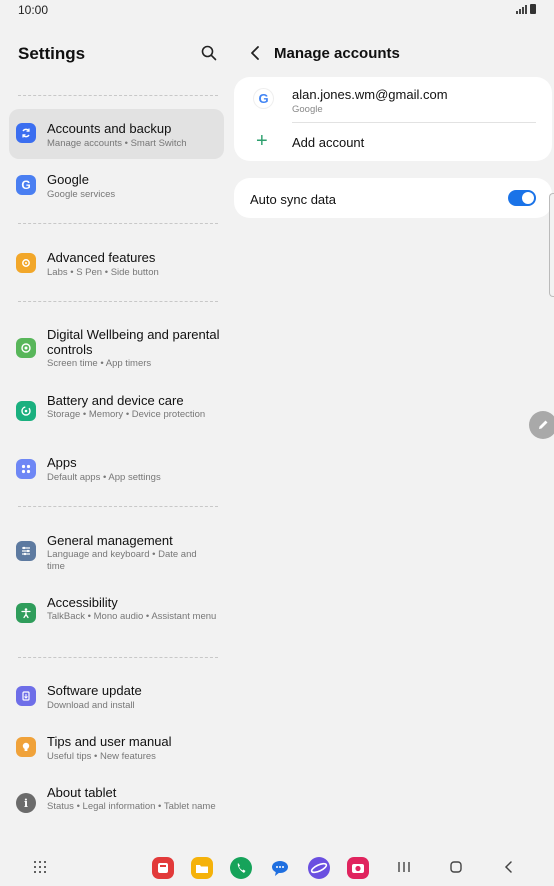 This screenshot has width=554, height=886. What do you see at coordinates (68, 179) in the screenshot?
I see `item-label: Google` at bounding box center [68, 179].